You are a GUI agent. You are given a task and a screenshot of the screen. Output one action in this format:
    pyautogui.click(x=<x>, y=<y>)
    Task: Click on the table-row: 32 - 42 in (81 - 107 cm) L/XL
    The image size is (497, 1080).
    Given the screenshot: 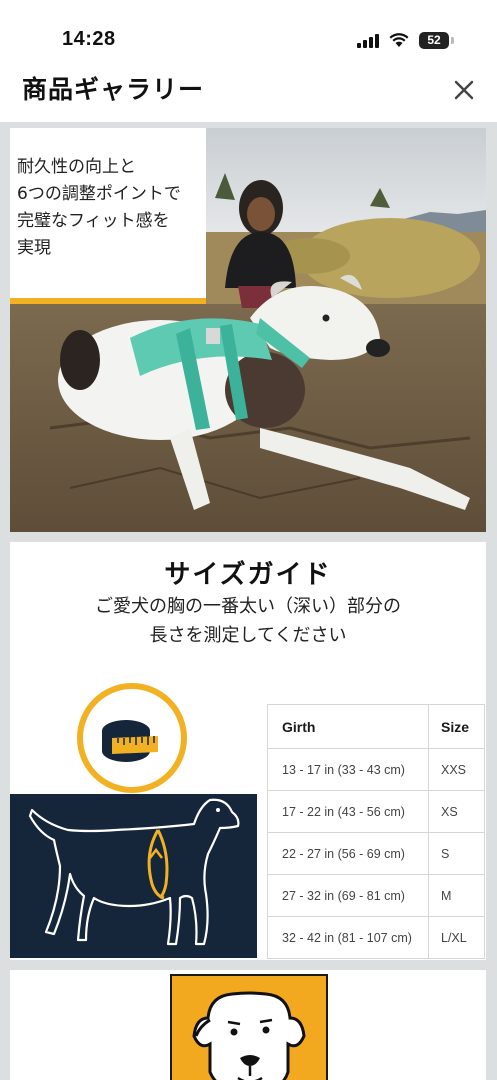 What is the action you would take?
    pyautogui.click(x=376, y=937)
    